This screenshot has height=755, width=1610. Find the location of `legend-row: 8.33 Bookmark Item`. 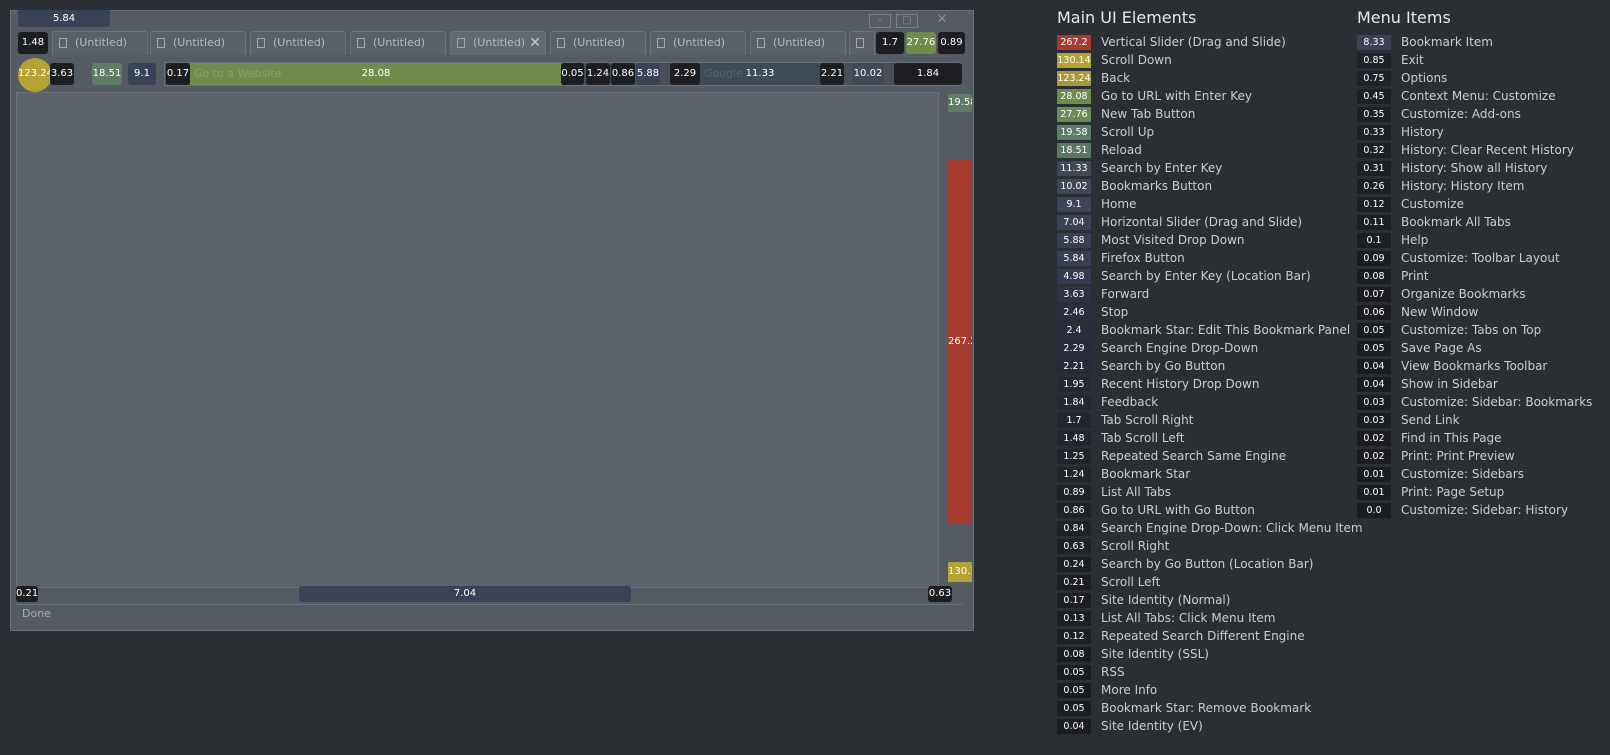

legend-row: 8.33 Bookmark Item is located at coordinates (1425, 44).